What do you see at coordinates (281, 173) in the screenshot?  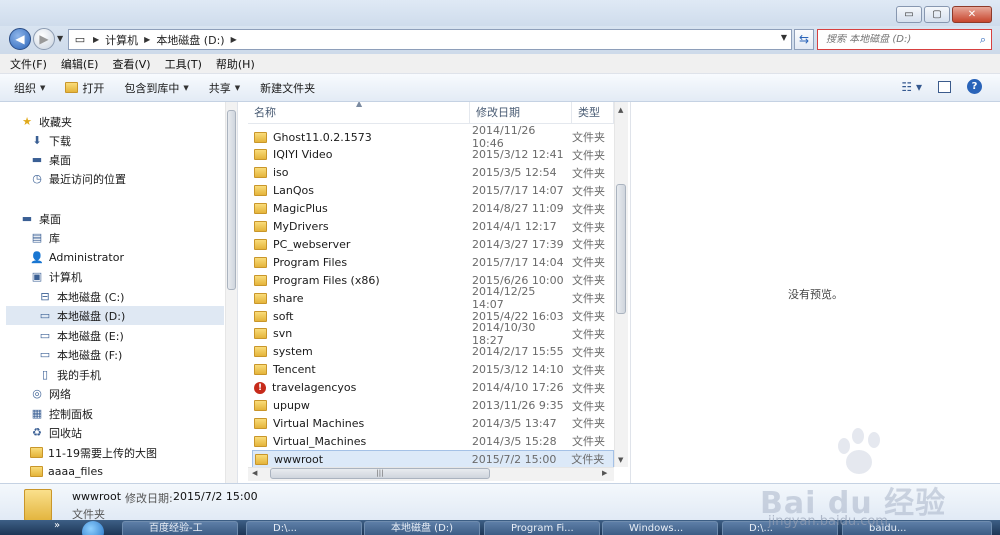 I see `file-name: iso` at bounding box center [281, 173].